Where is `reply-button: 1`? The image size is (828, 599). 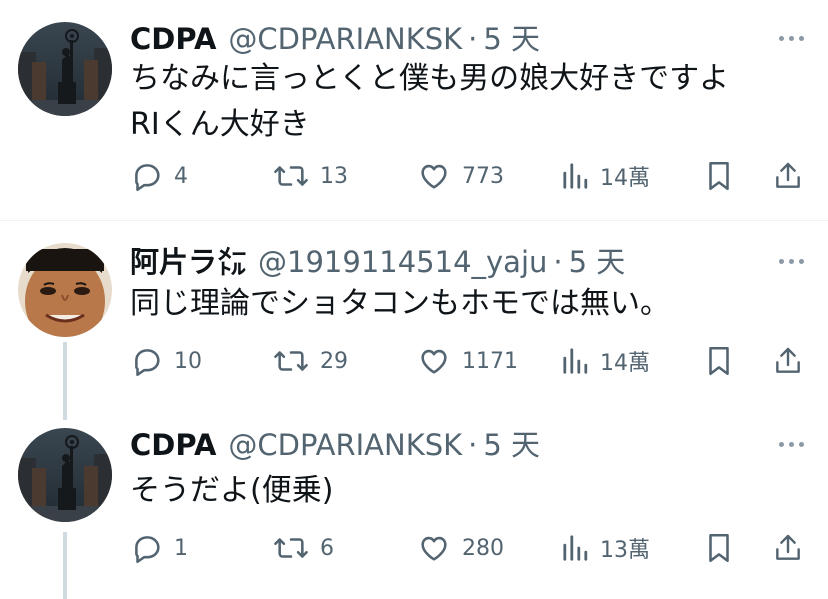
reply-button: 1 is located at coordinates (159, 548).